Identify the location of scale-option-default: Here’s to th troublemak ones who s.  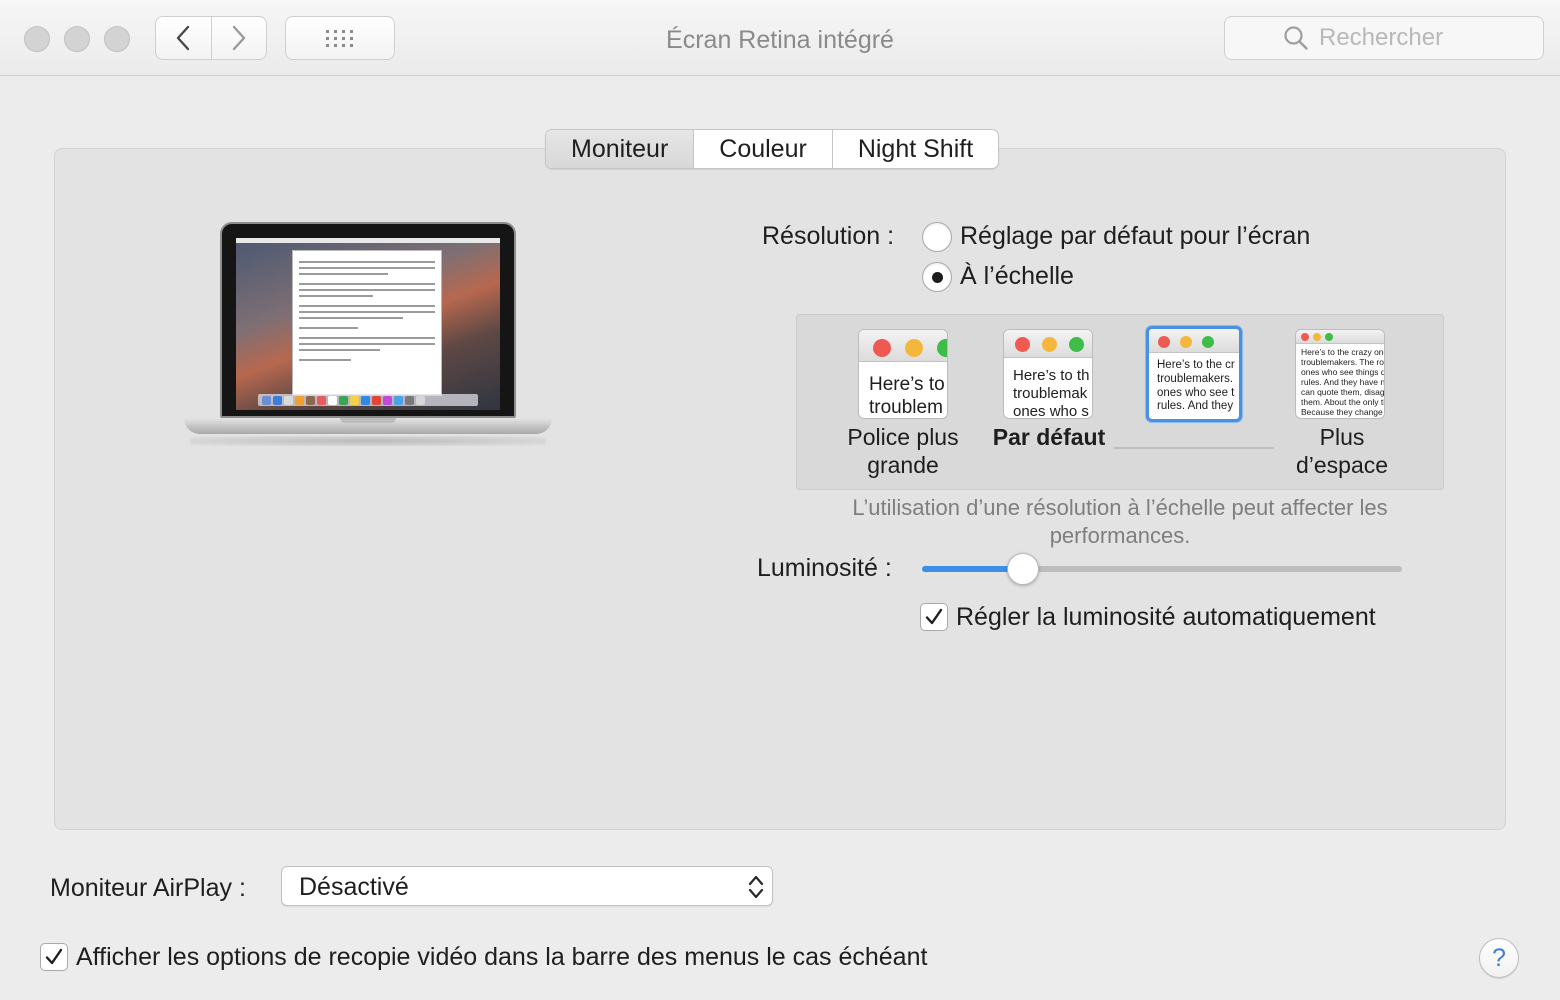
(1048, 374).